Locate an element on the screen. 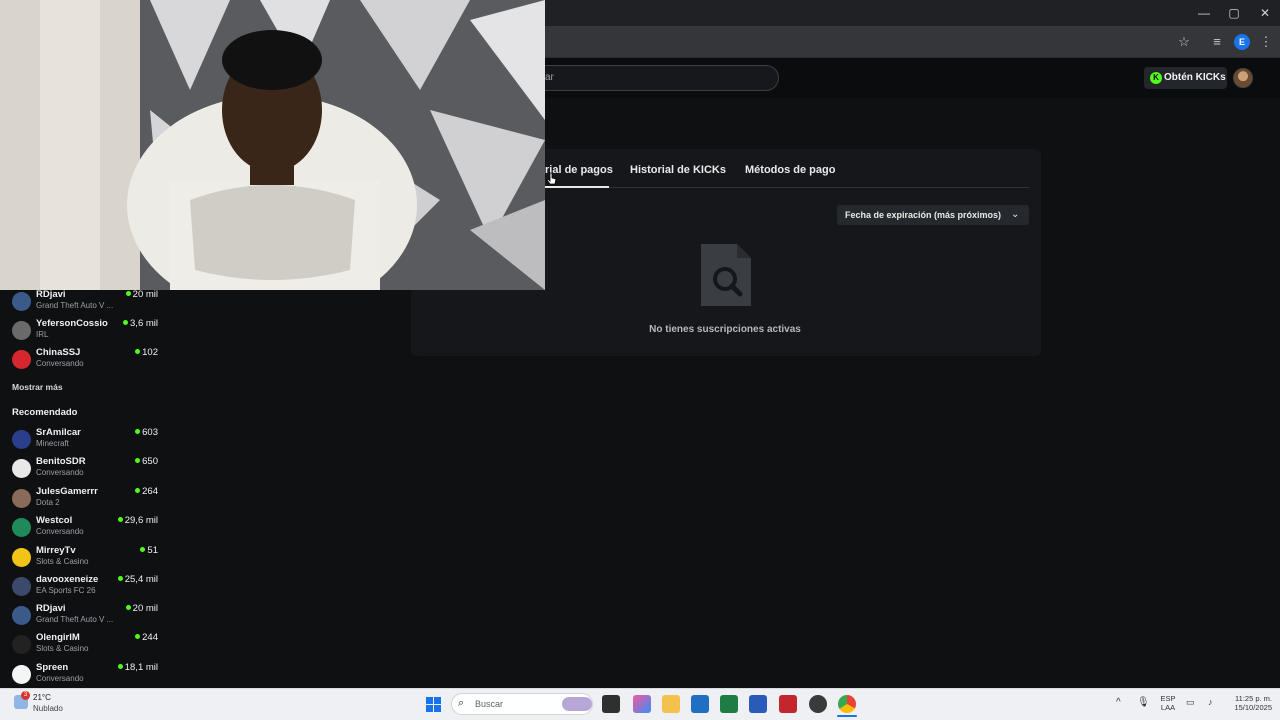  search-input: ar is located at coordinates (649, 78).